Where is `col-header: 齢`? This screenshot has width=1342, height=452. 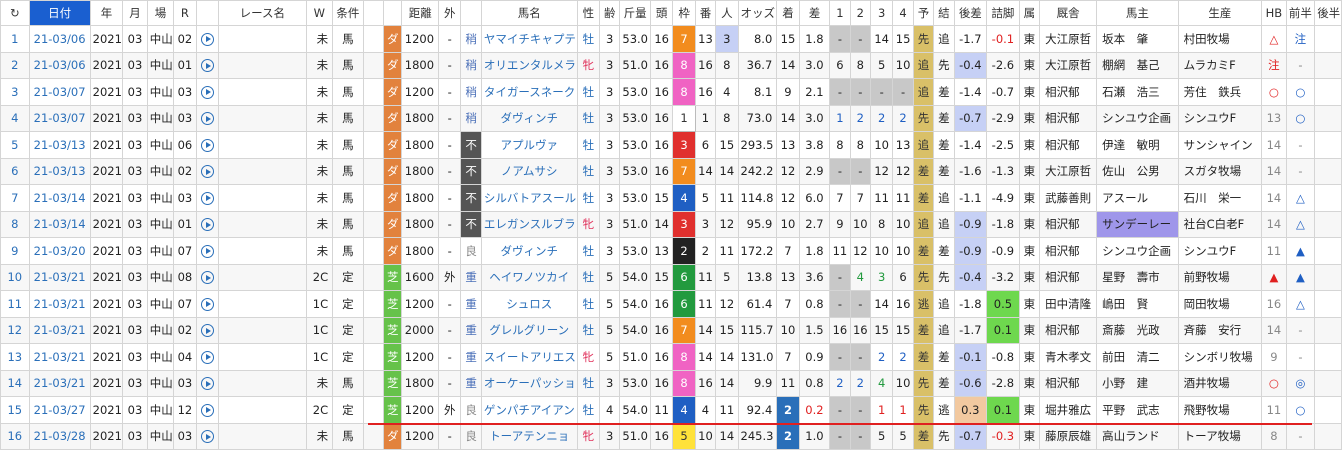
col-header: 齢 is located at coordinates (610, 13).